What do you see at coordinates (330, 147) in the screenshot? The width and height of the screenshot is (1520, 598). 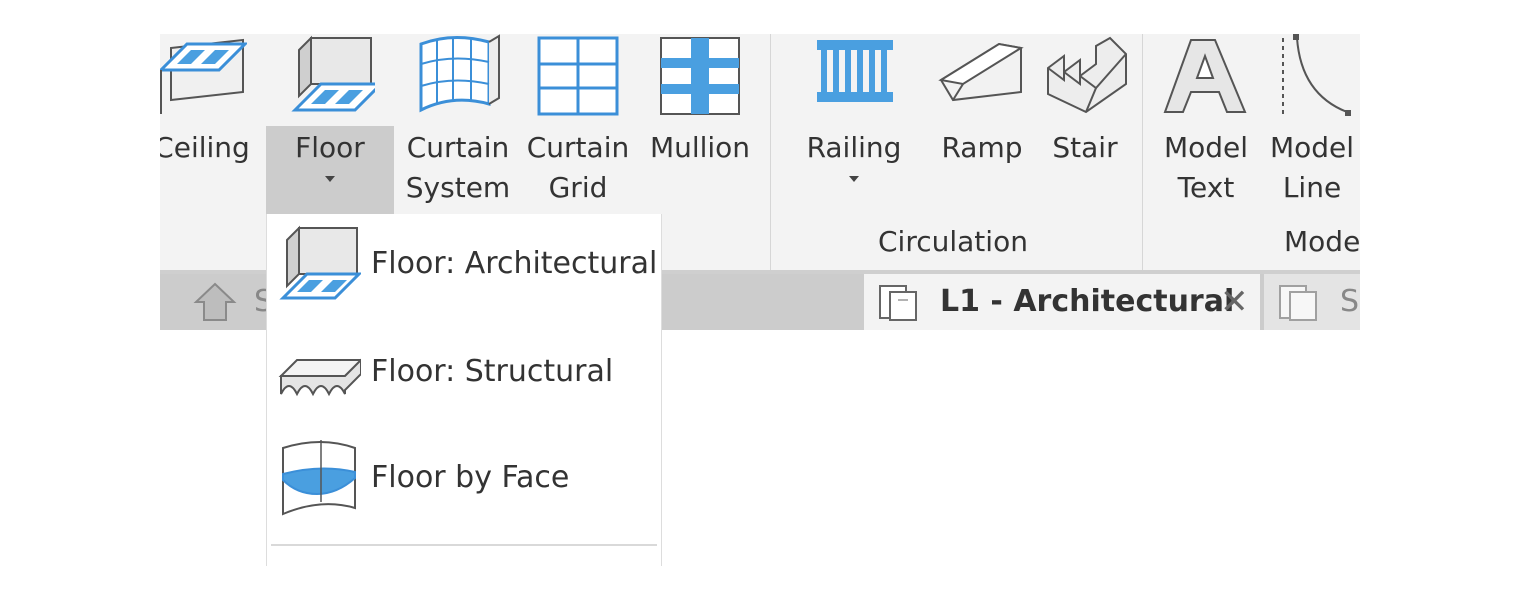 I see `floor-label: Floor` at bounding box center [330, 147].